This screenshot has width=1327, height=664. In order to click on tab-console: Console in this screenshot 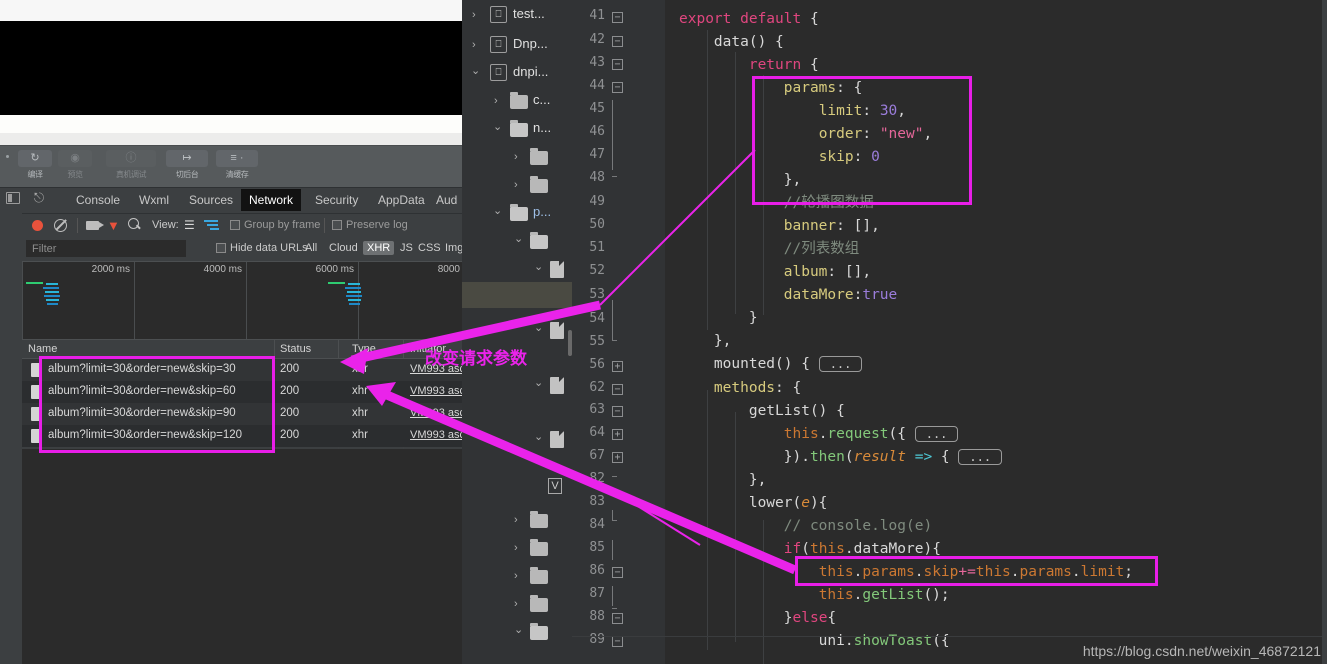, I will do `click(98, 200)`.